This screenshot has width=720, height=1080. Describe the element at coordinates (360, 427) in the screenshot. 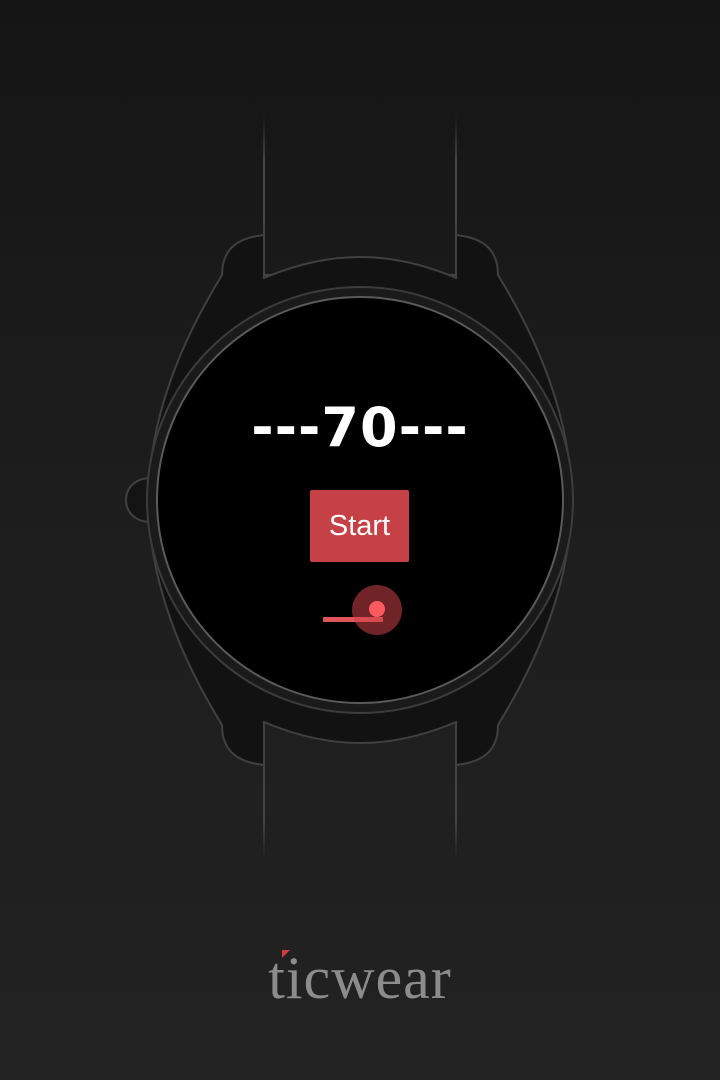

I see `counter-display: ---70---` at that location.